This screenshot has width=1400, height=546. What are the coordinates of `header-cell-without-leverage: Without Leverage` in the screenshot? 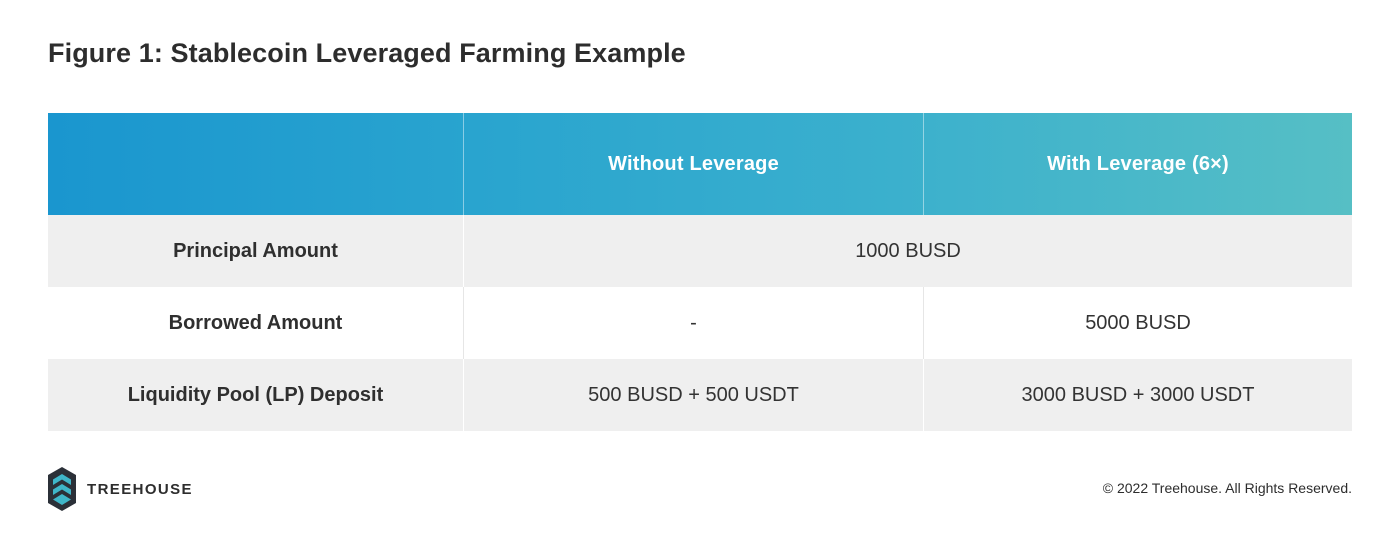 It's located at (693, 164).